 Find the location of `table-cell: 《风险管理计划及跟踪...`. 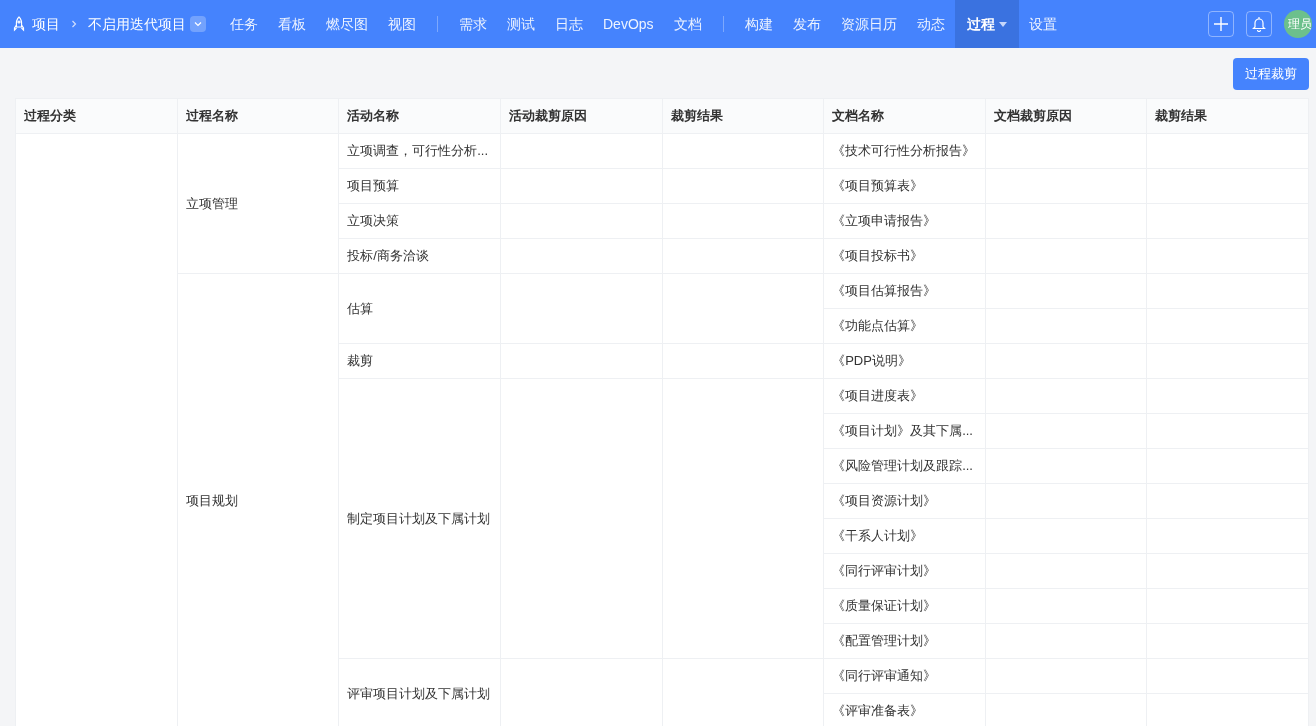

table-cell: 《风险管理计划及跟踪... is located at coordinates (904, 466).